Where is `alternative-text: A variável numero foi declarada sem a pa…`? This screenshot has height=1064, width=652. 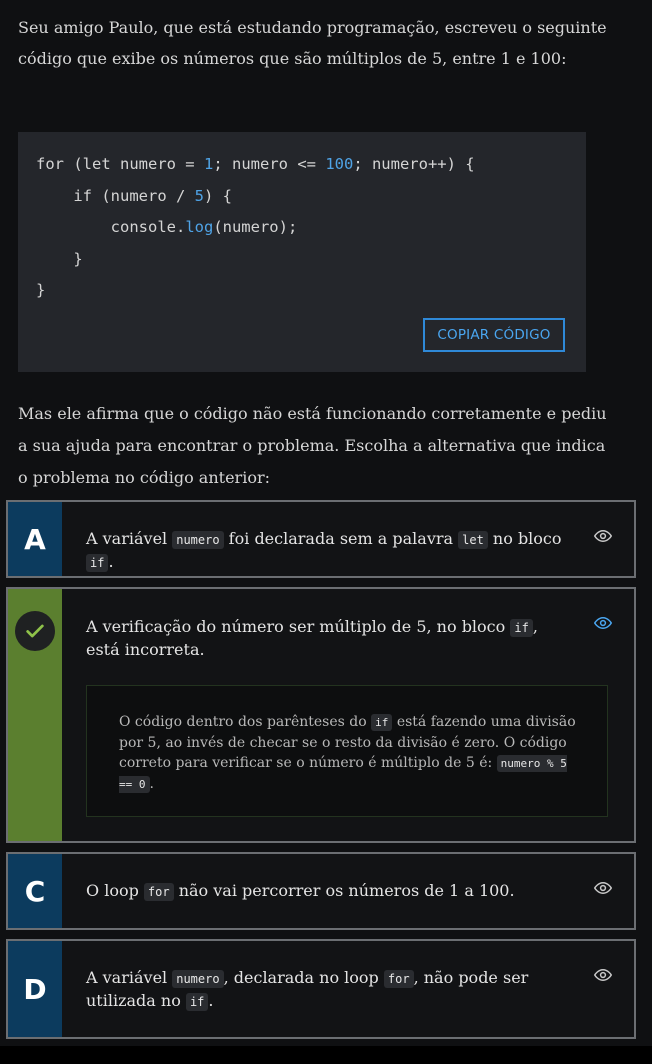 alternative-text: A variável numero foi declarada sem a pa… is located at coordinates (324, 550).